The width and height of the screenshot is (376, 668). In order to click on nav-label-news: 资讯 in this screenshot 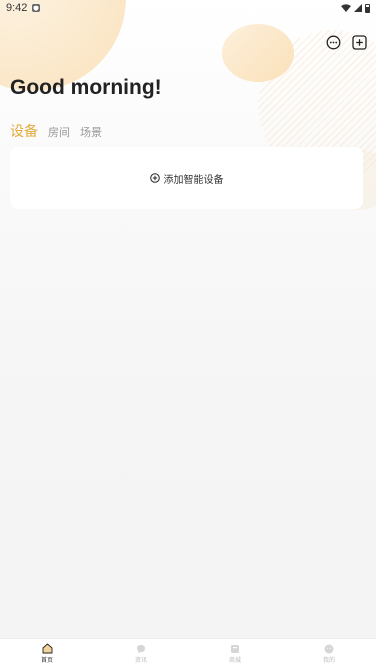, I will do `click(140, 661)`.